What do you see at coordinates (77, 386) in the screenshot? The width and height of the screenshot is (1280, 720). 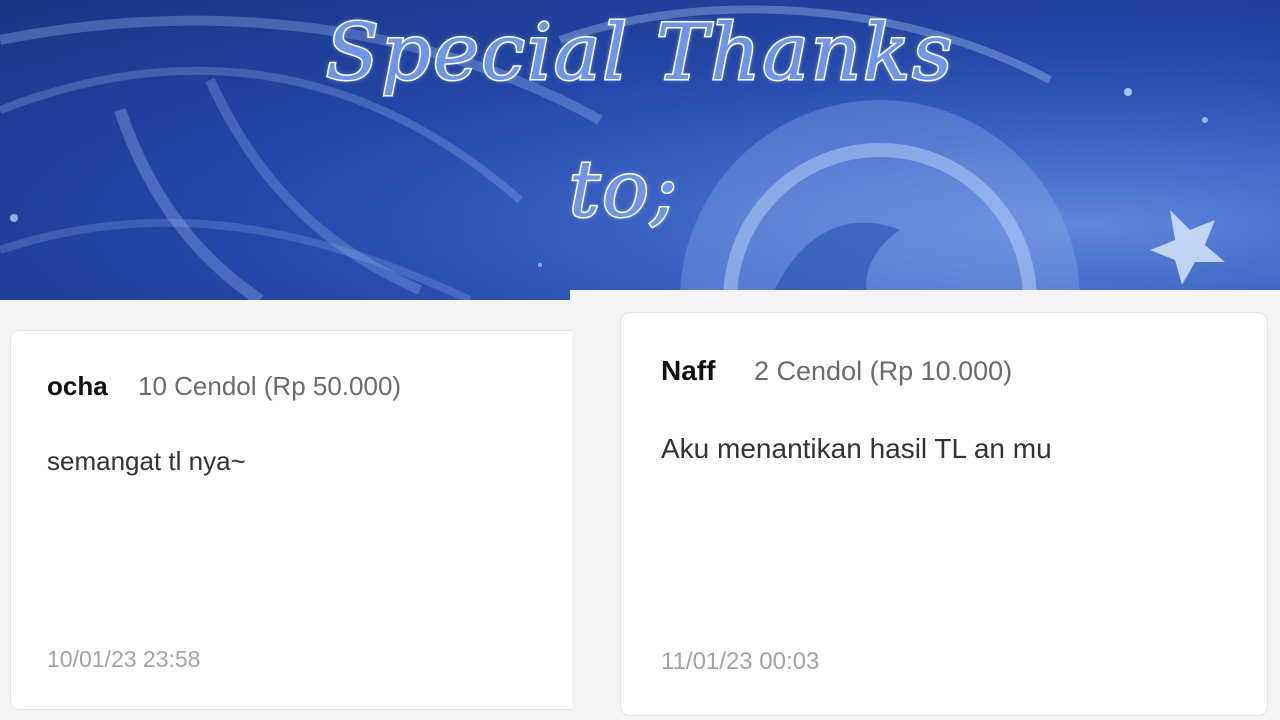 I see `donor-name: ocha` at bounding box center [77, 386].